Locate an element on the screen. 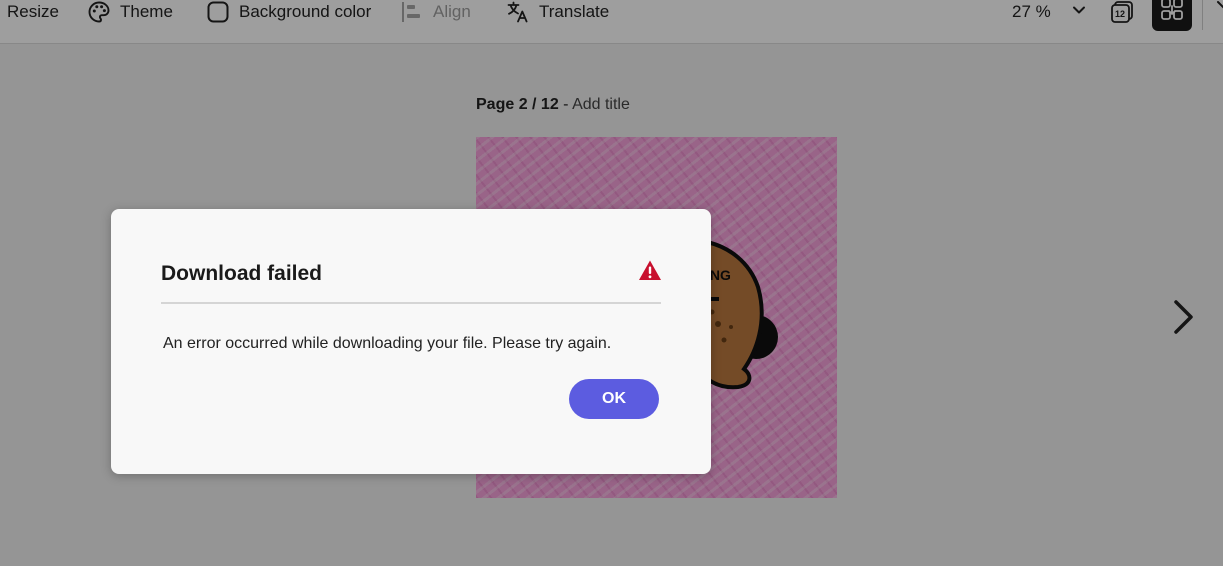 The image size is (1223, 566). dialog-title: Download failed is located at coordinates (242, 273).